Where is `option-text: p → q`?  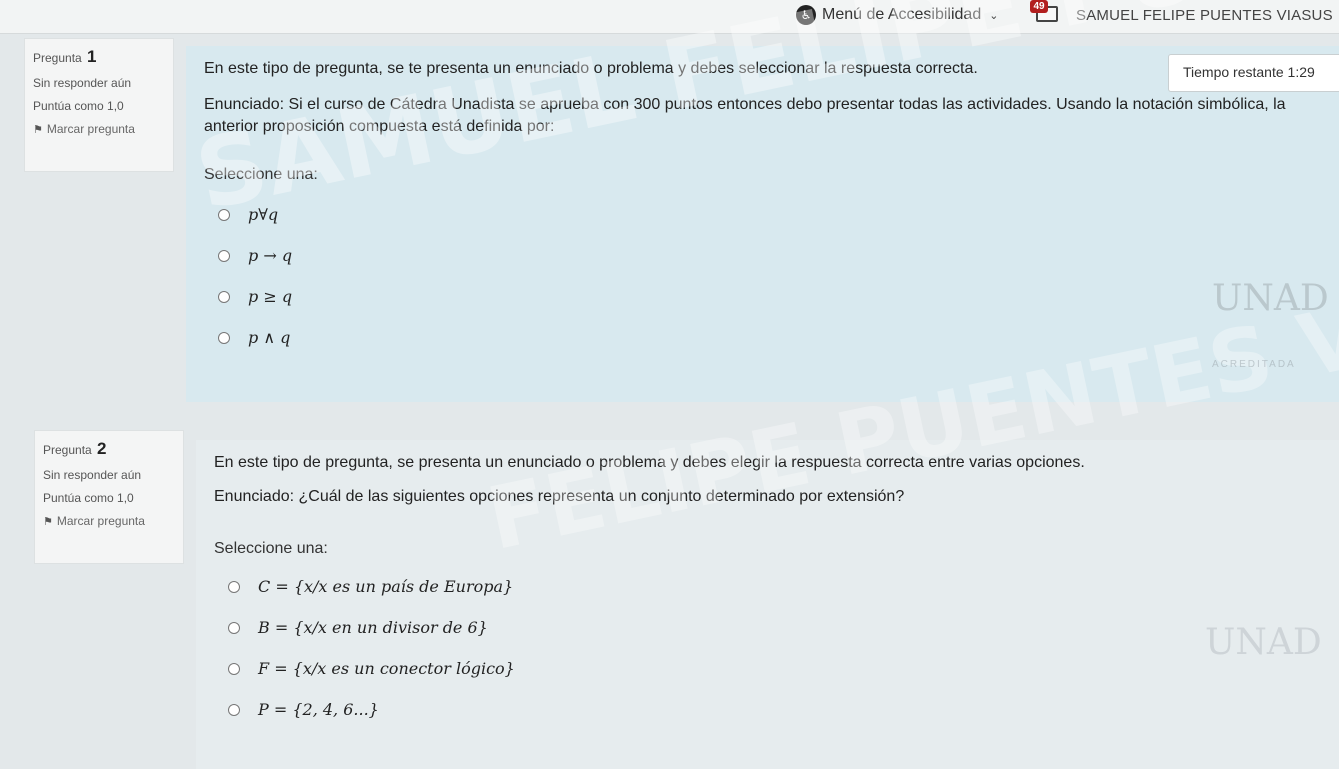
option-text: p → q is located at coordinates (270, 255).